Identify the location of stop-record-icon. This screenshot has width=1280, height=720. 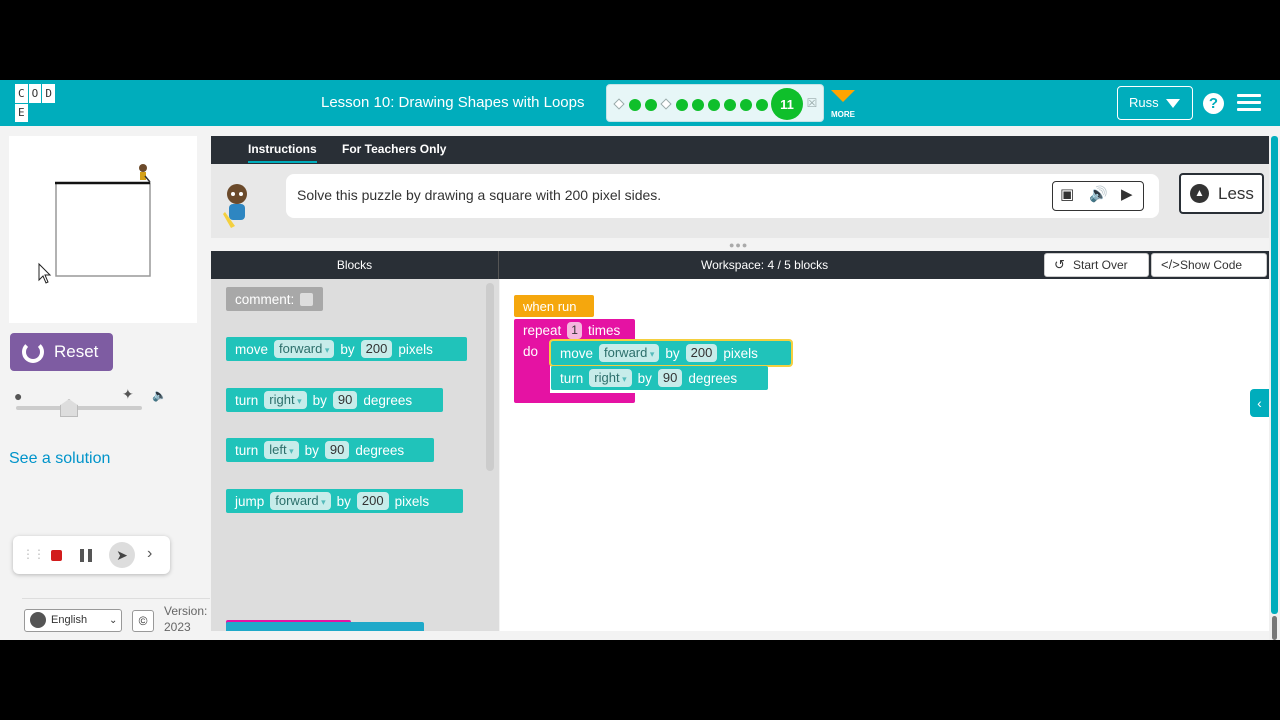
(56, 555).